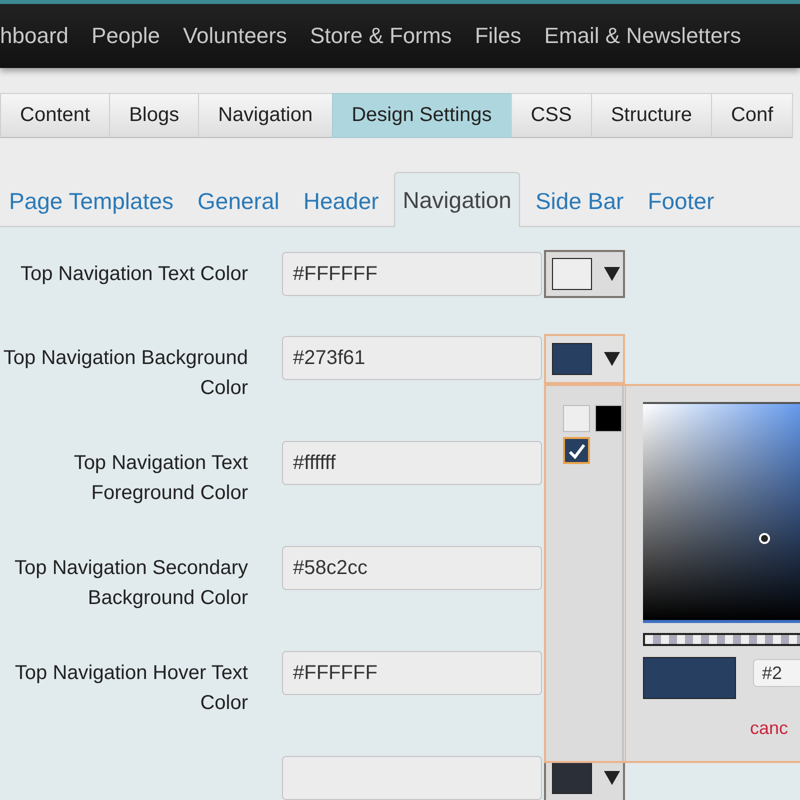  I want to click on color-input: #ffffff, so click(412, 463).